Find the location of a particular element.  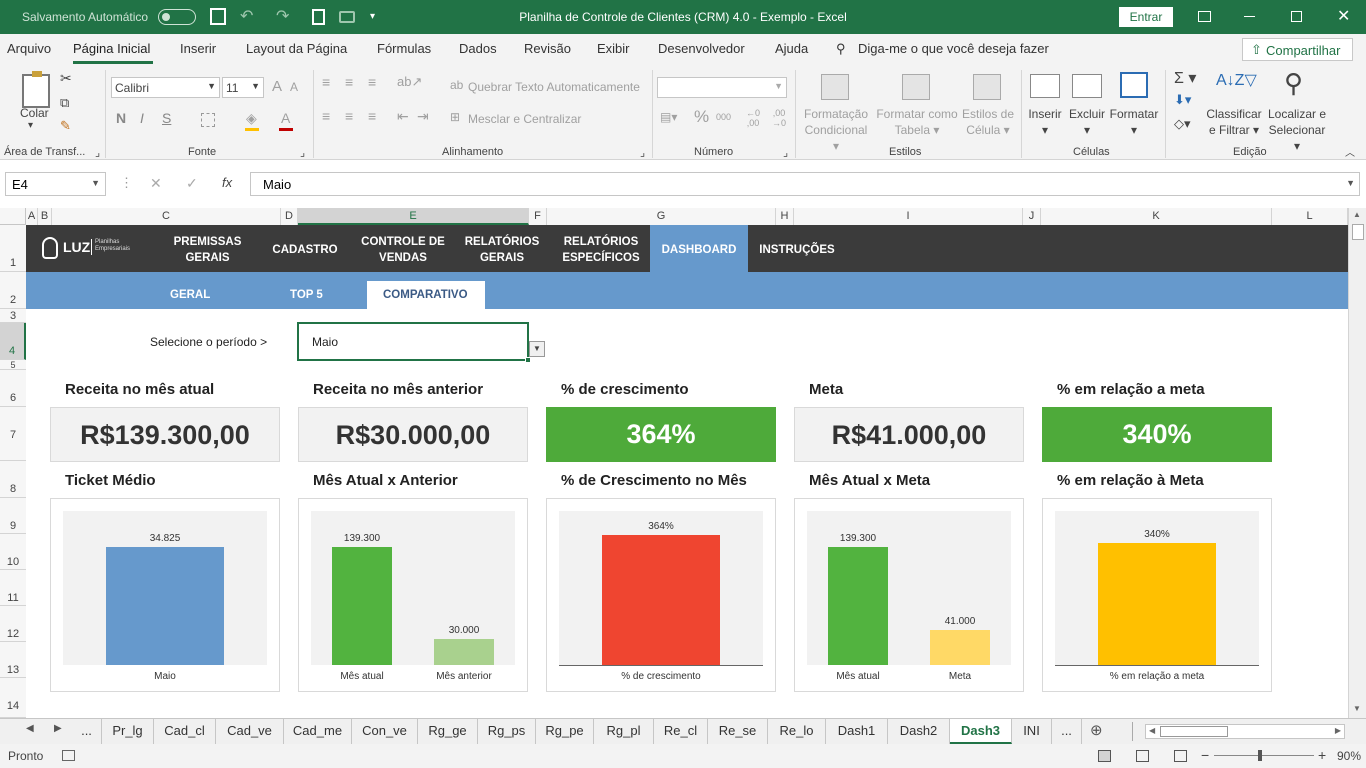

nav-cadastro: CADASTRO is located at coordinates (305, 250).